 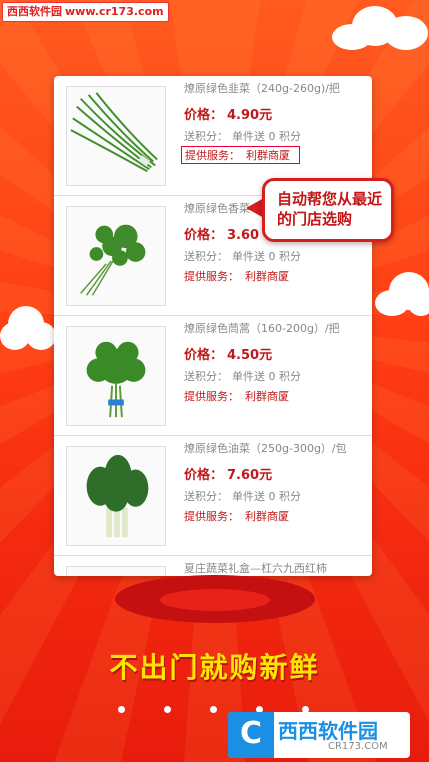 I want to click on price-value: 3.60, so click(x=243, y=235).